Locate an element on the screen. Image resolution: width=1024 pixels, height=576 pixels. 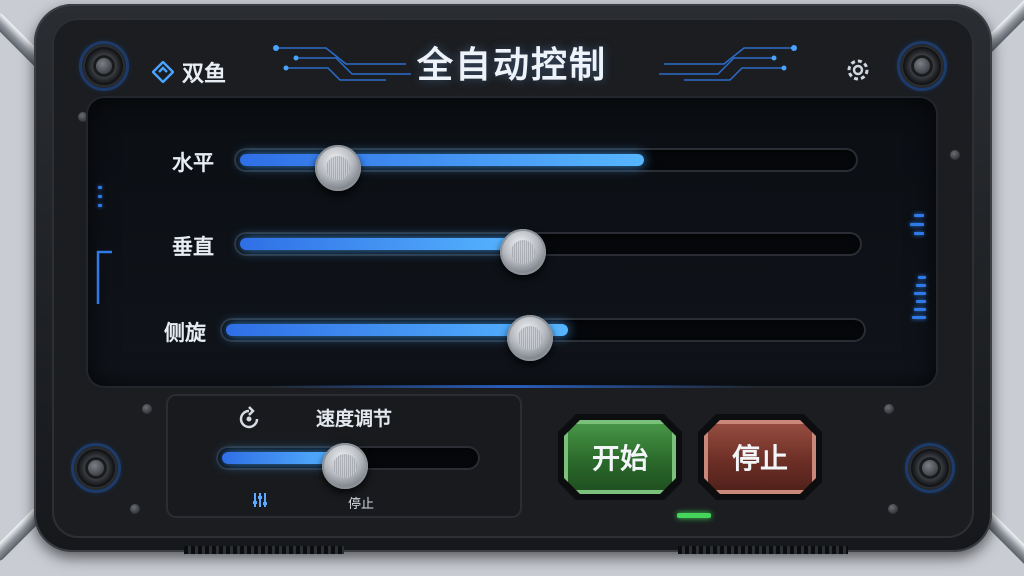
vent-grille-right is located at coordinates (763, 550).